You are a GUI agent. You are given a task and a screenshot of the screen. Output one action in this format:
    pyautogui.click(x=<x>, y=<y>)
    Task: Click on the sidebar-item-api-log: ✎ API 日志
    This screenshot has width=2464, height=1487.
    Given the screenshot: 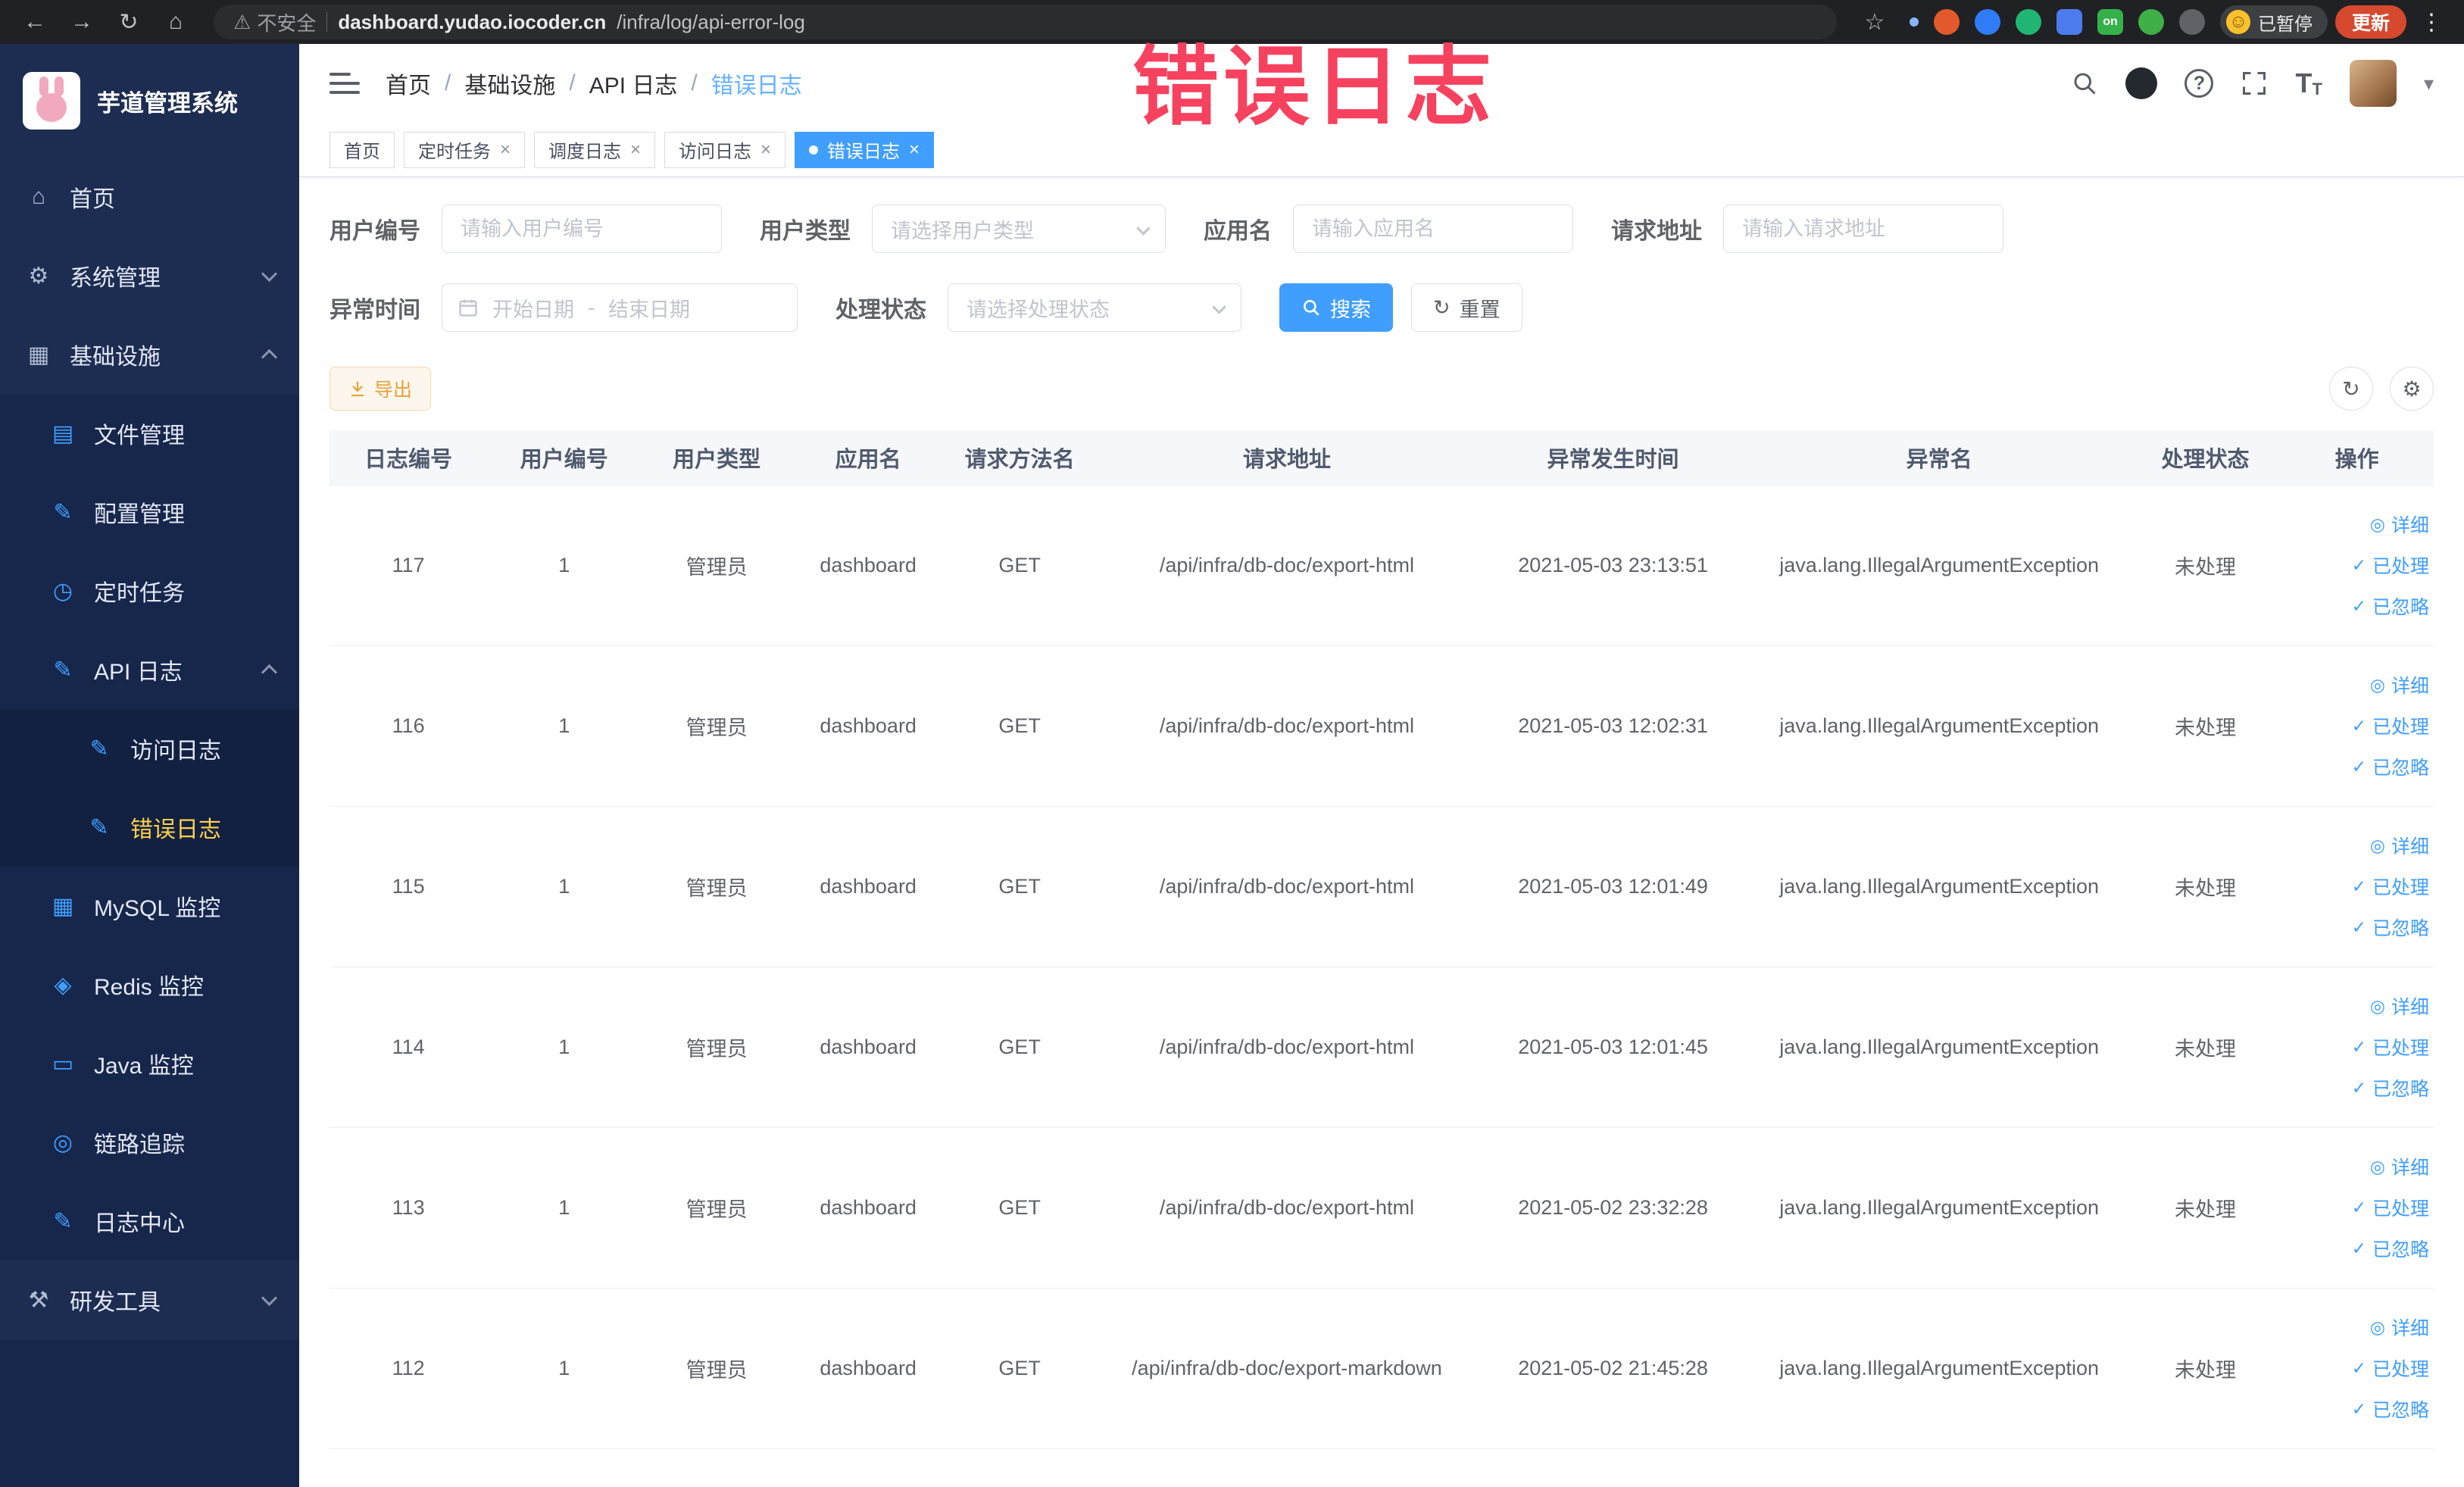 What is the action you would take?
    pyautogui.click(x=149, y=669)
    